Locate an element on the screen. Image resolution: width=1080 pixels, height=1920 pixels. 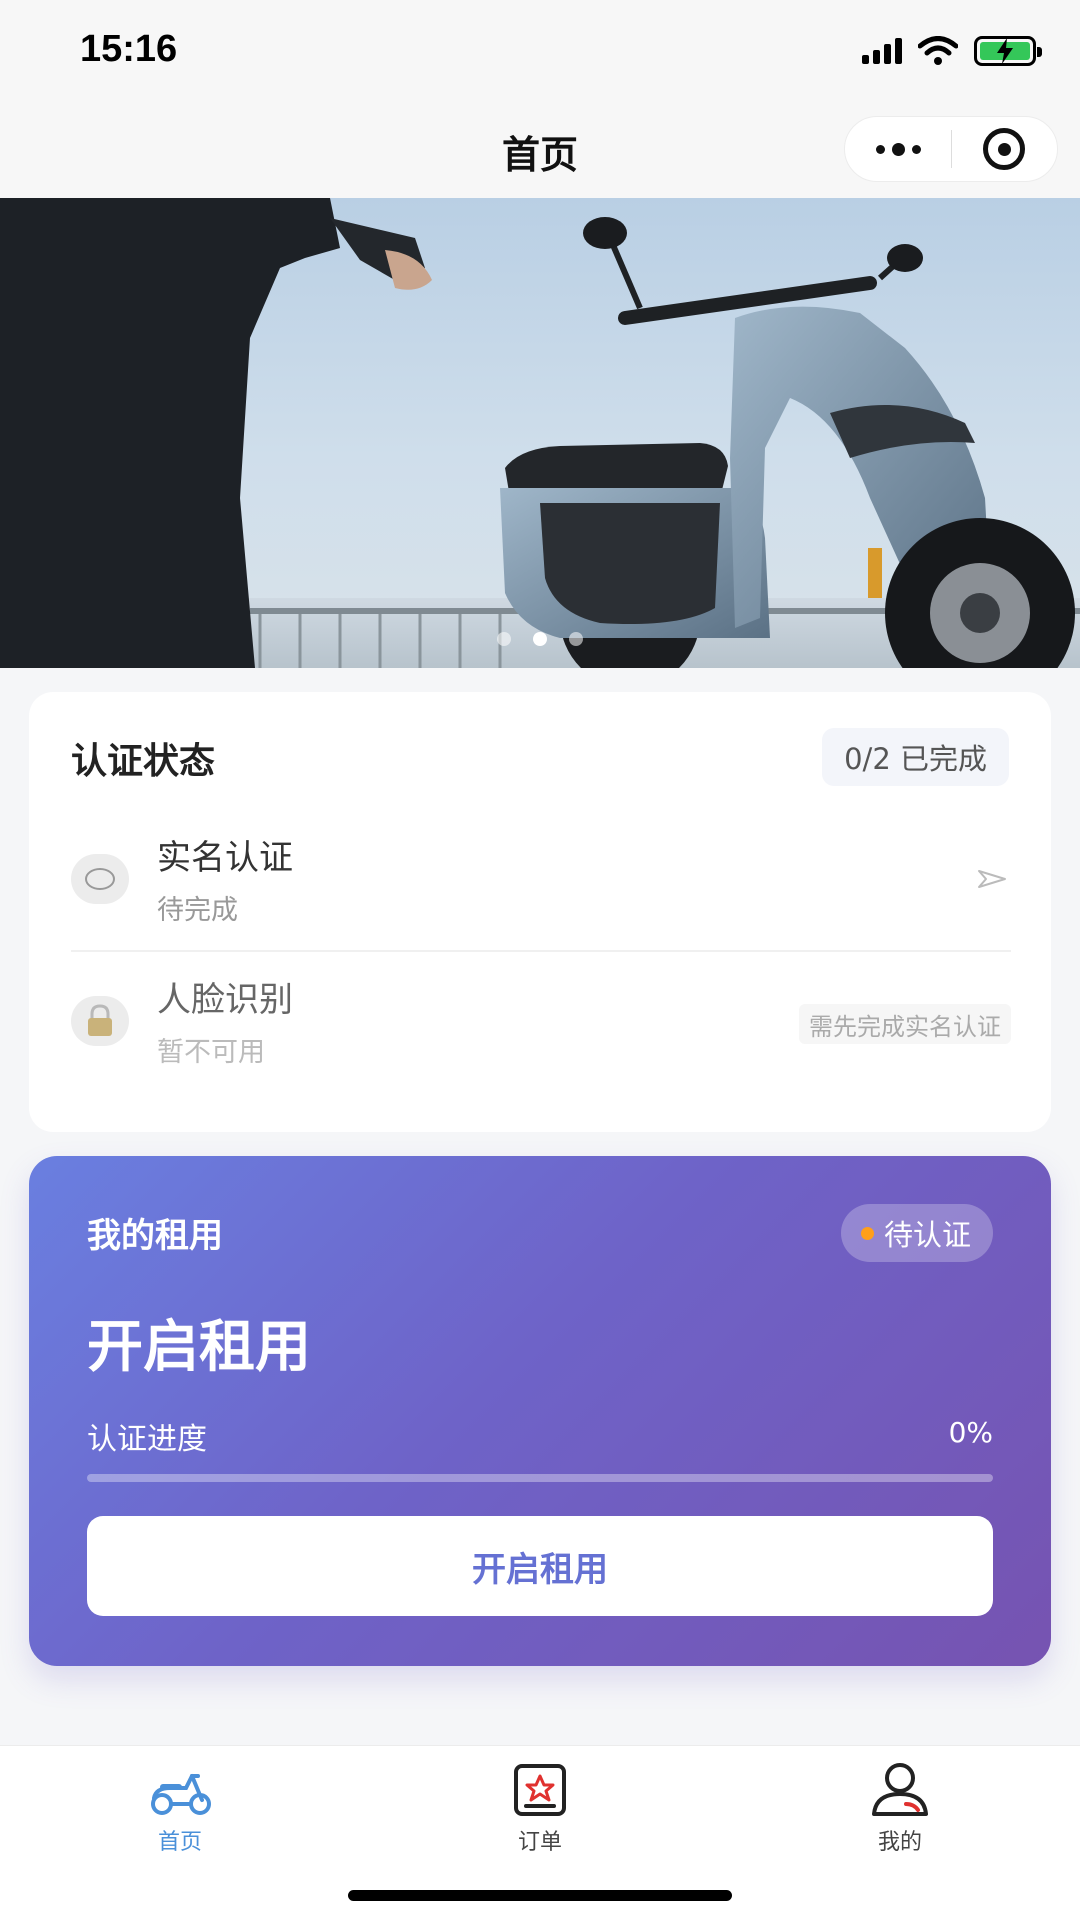
cert-item-real-name: 实名认证 待完成 is located at coordinates (541, 880).